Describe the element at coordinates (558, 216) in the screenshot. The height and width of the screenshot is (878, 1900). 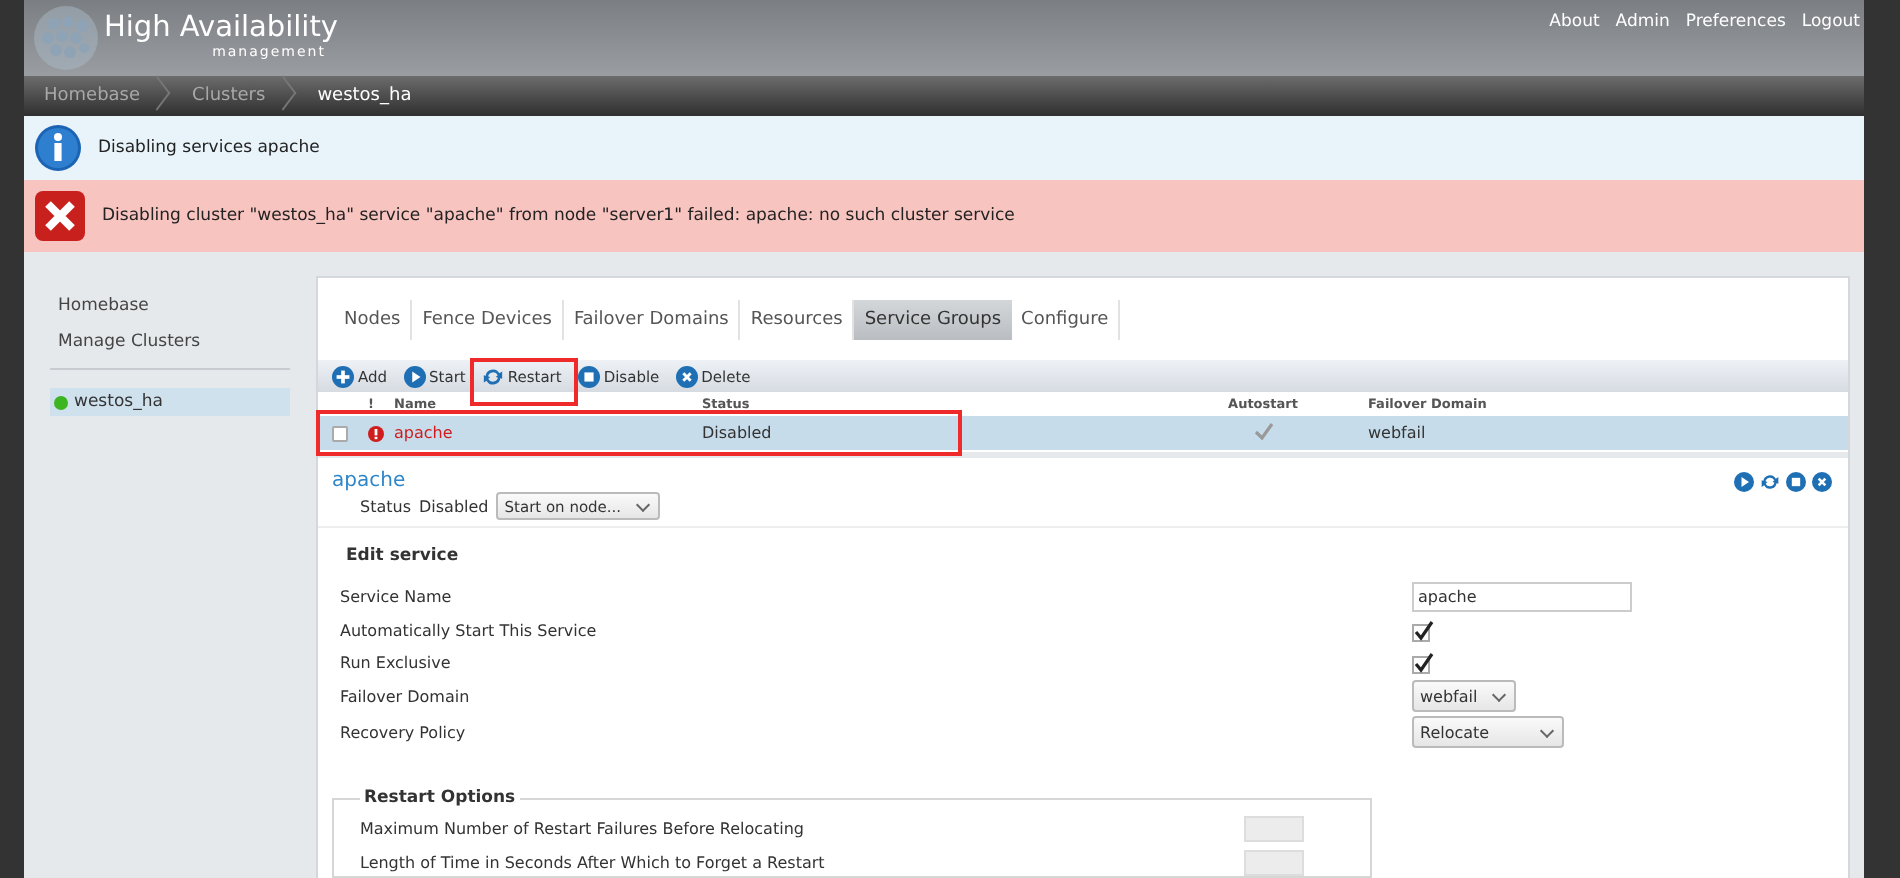
I see `alert-message: Disabling cluster "westos_ha" service "apache" from node "server1" failed: apache: no such cluster service` at that location.